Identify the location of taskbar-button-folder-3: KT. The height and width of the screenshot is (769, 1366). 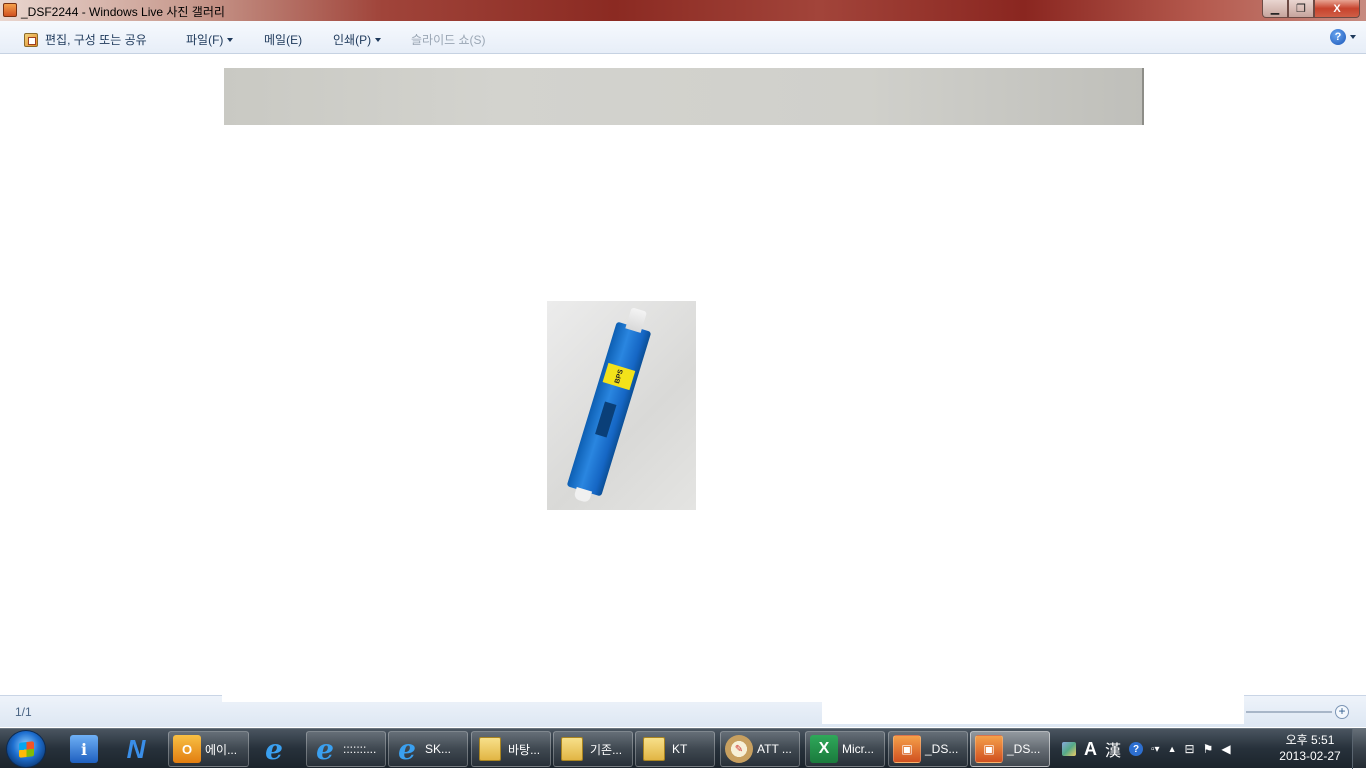
(675, 749).